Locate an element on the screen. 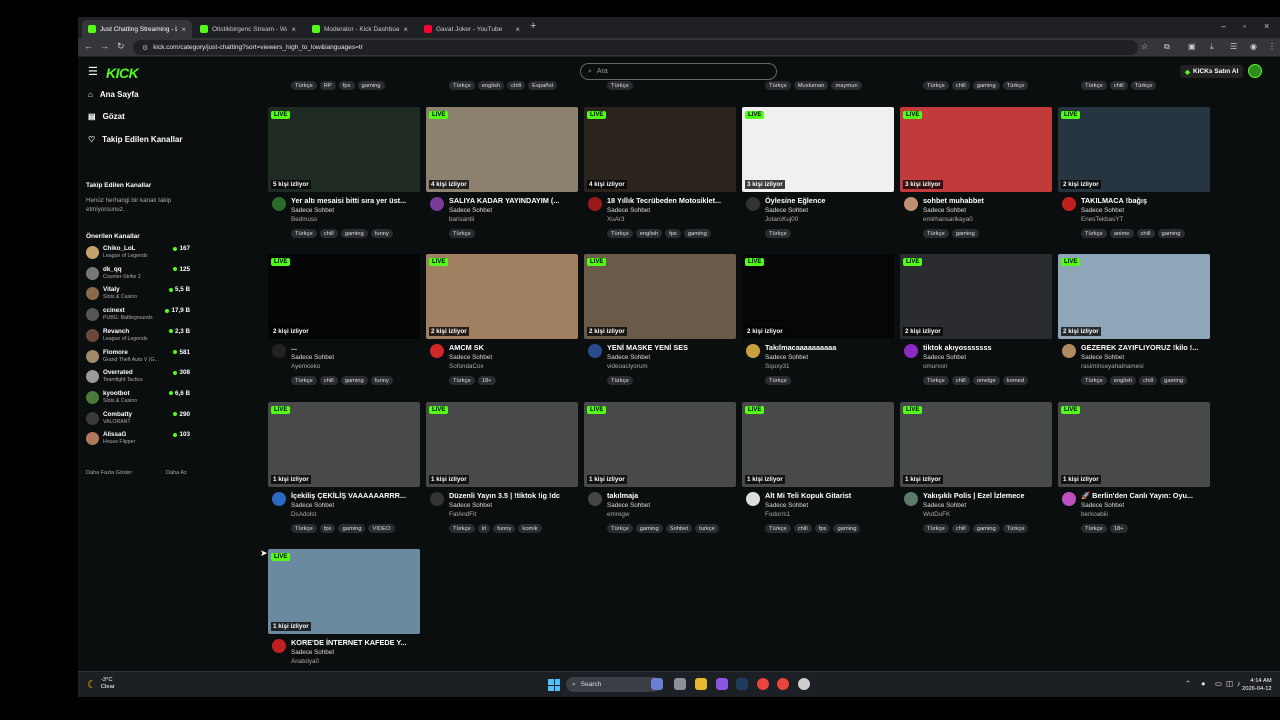 Image resolution: width=1280 pixels, height=720 pixels. taskbar-search: ⌕ Search is located at coordinates (613, 684).